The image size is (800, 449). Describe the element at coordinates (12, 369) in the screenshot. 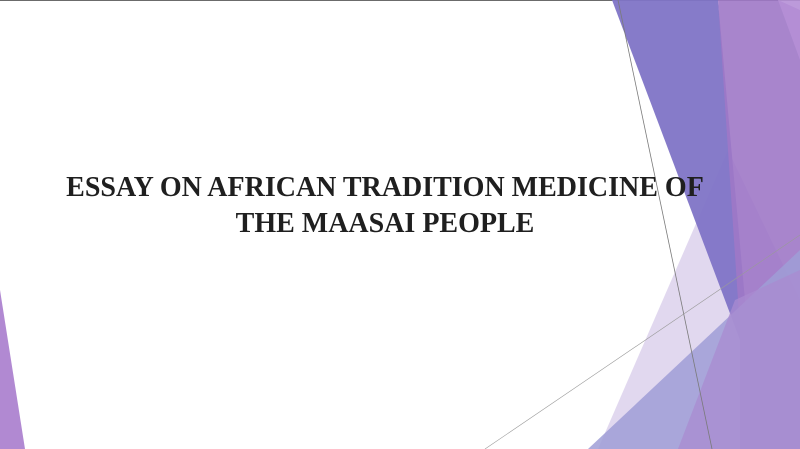

I see `left-purple-sliver` at that location.